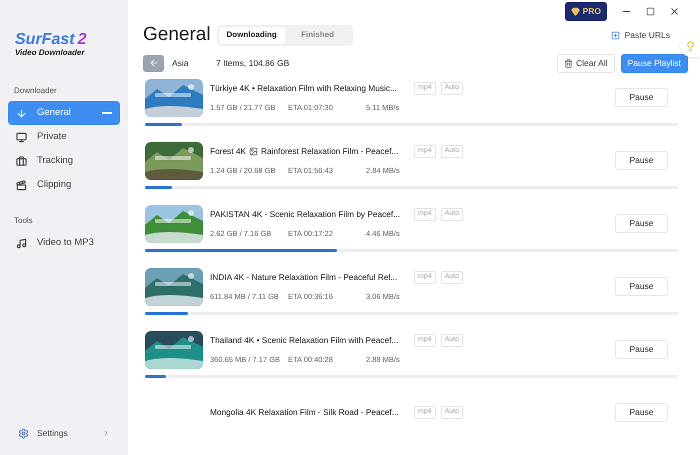 The image size is (700, 455). What do you see at coordinates (21, 243) in the screenshot?
I see `music-icon` at bounding box center [21, 243].